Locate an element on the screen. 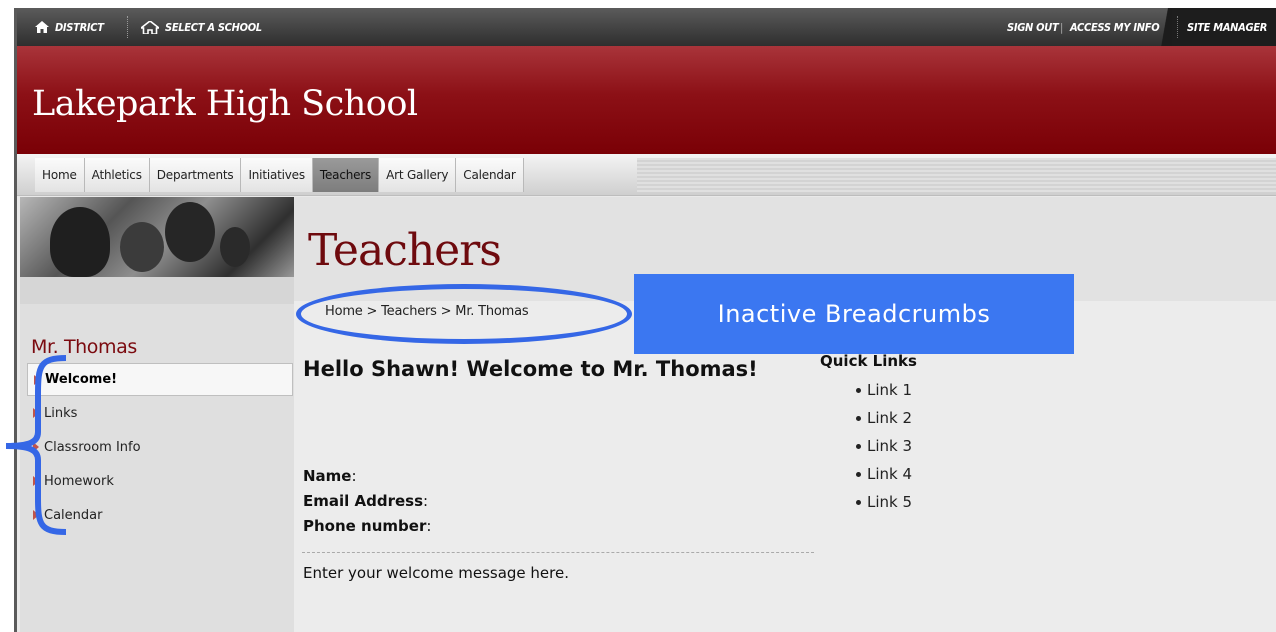 This screenshot has height=632, width=1276. school-icon is located at coordinates (150, 27).